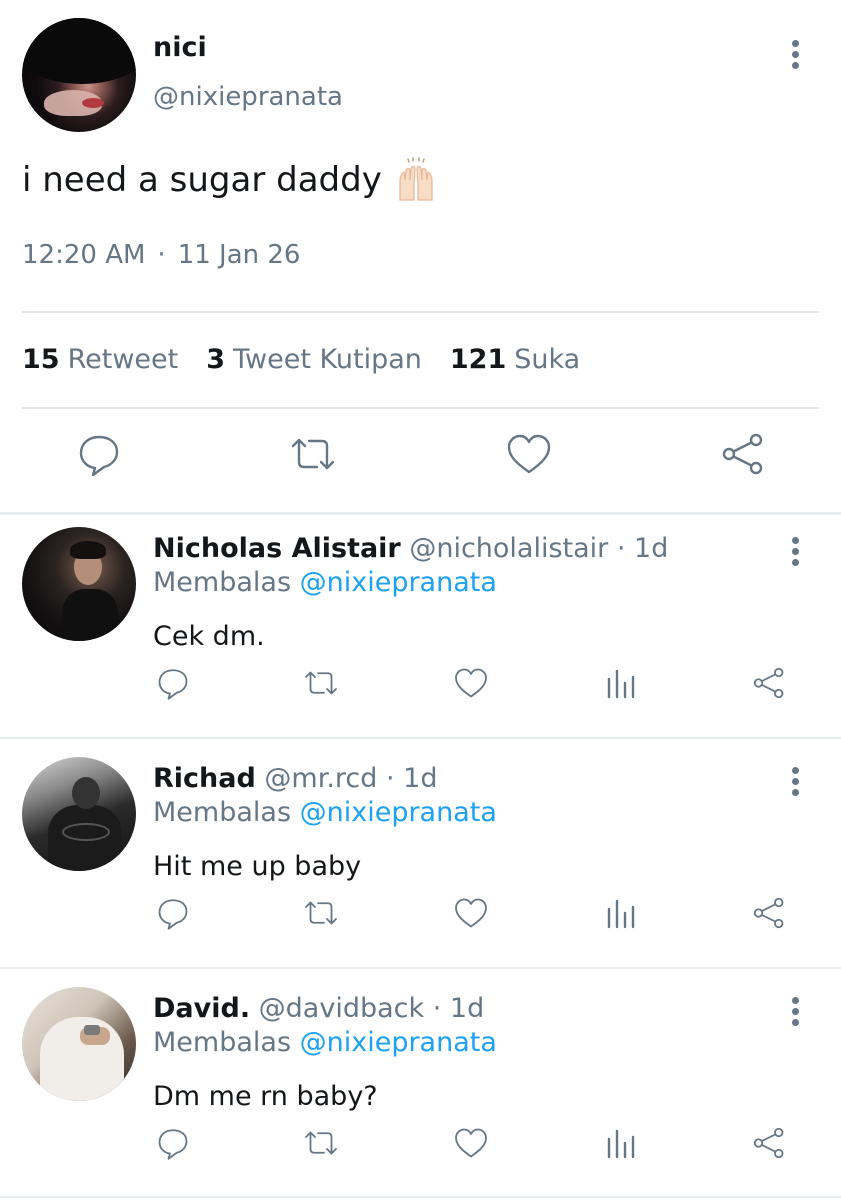 The image size is (841, 1200). I want to click on likes-stat: 121 Suka, so click(515, 359).